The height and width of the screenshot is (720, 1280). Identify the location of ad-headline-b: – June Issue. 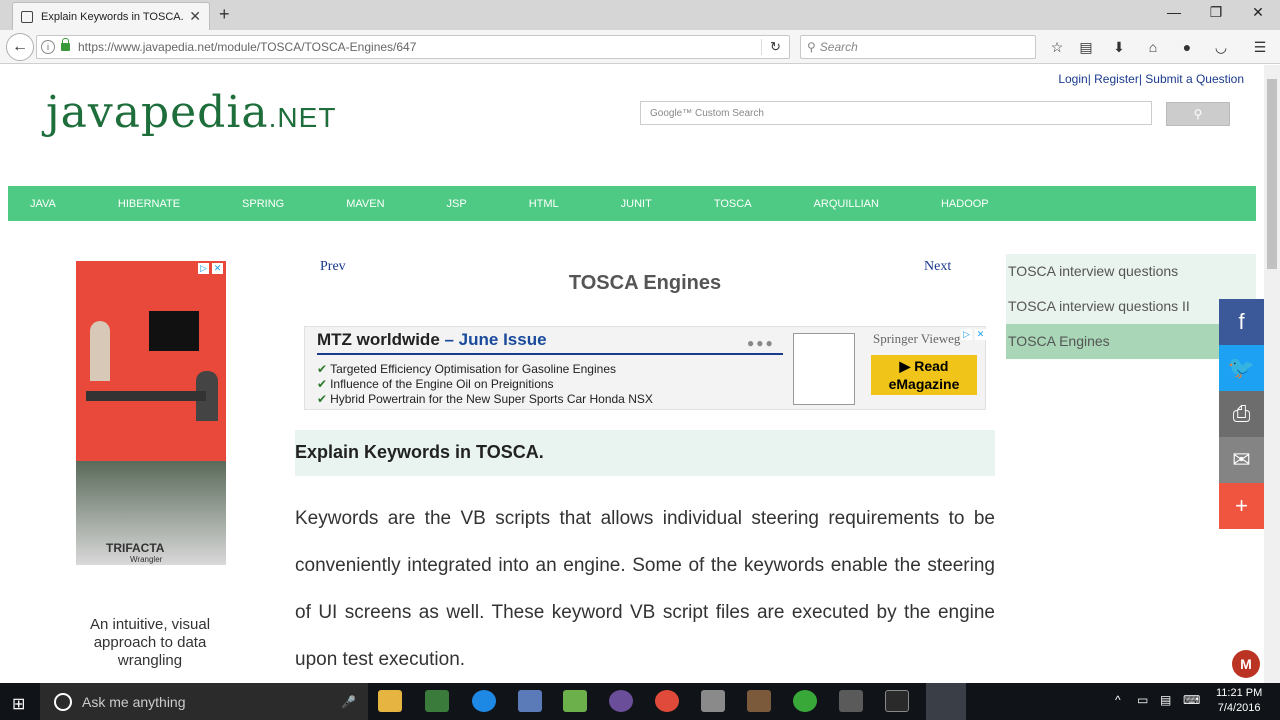
(493, 339).